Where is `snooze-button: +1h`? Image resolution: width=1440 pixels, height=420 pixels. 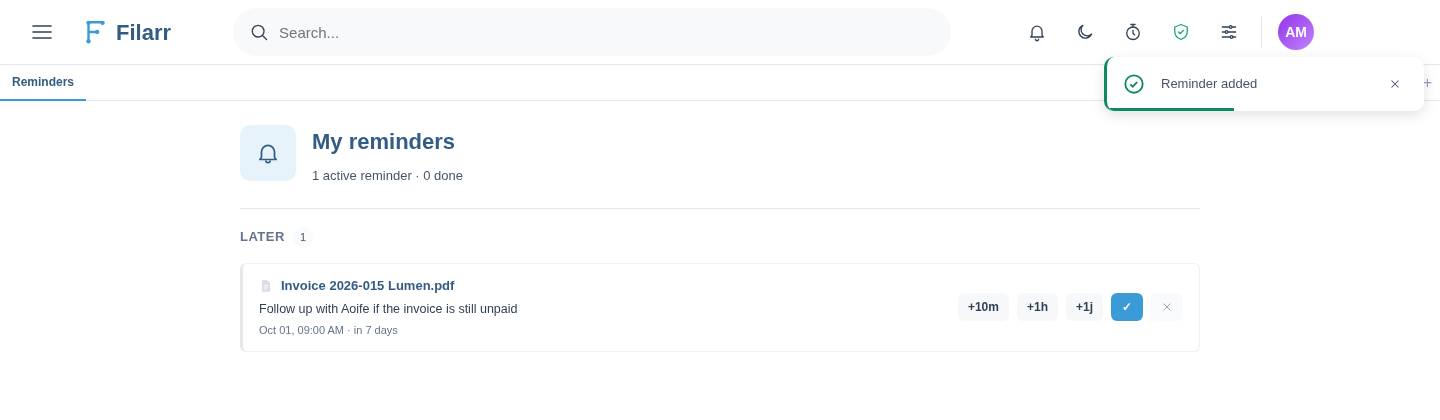
snooze-button: +1h is located at coordinates (1037, 307).